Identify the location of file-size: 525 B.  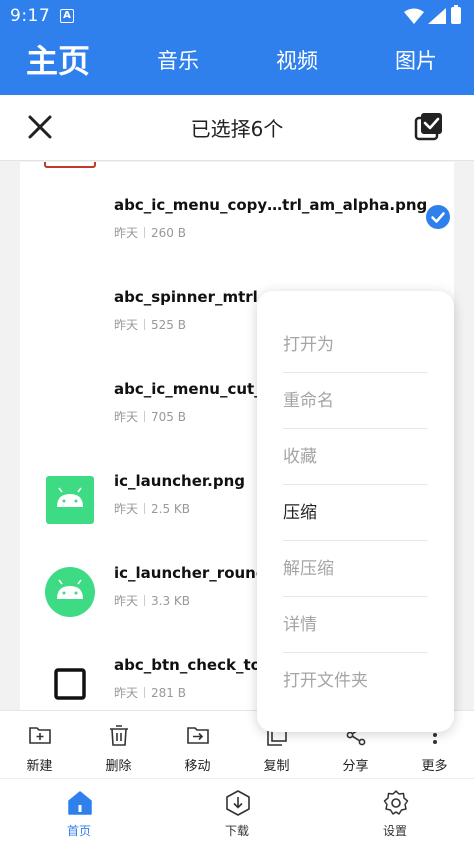
(168, 325).